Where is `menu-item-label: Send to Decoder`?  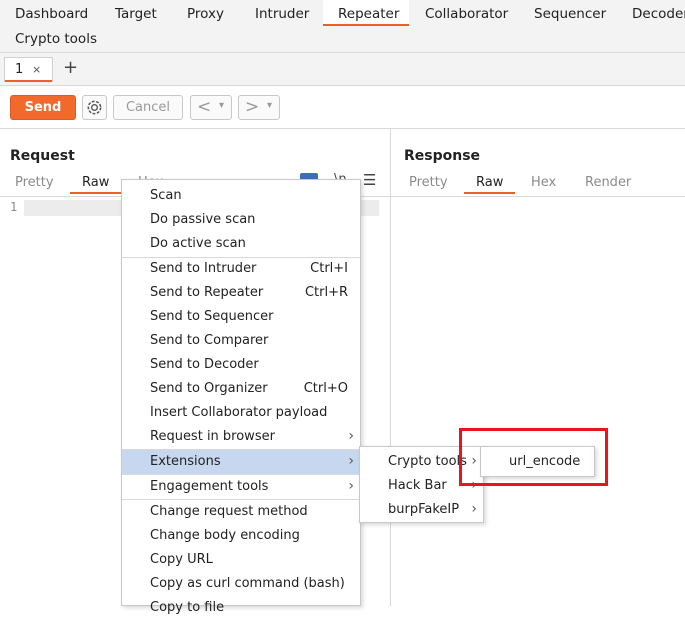 menu-item-label: Send to Decoder is located at coordinates (204, 364).